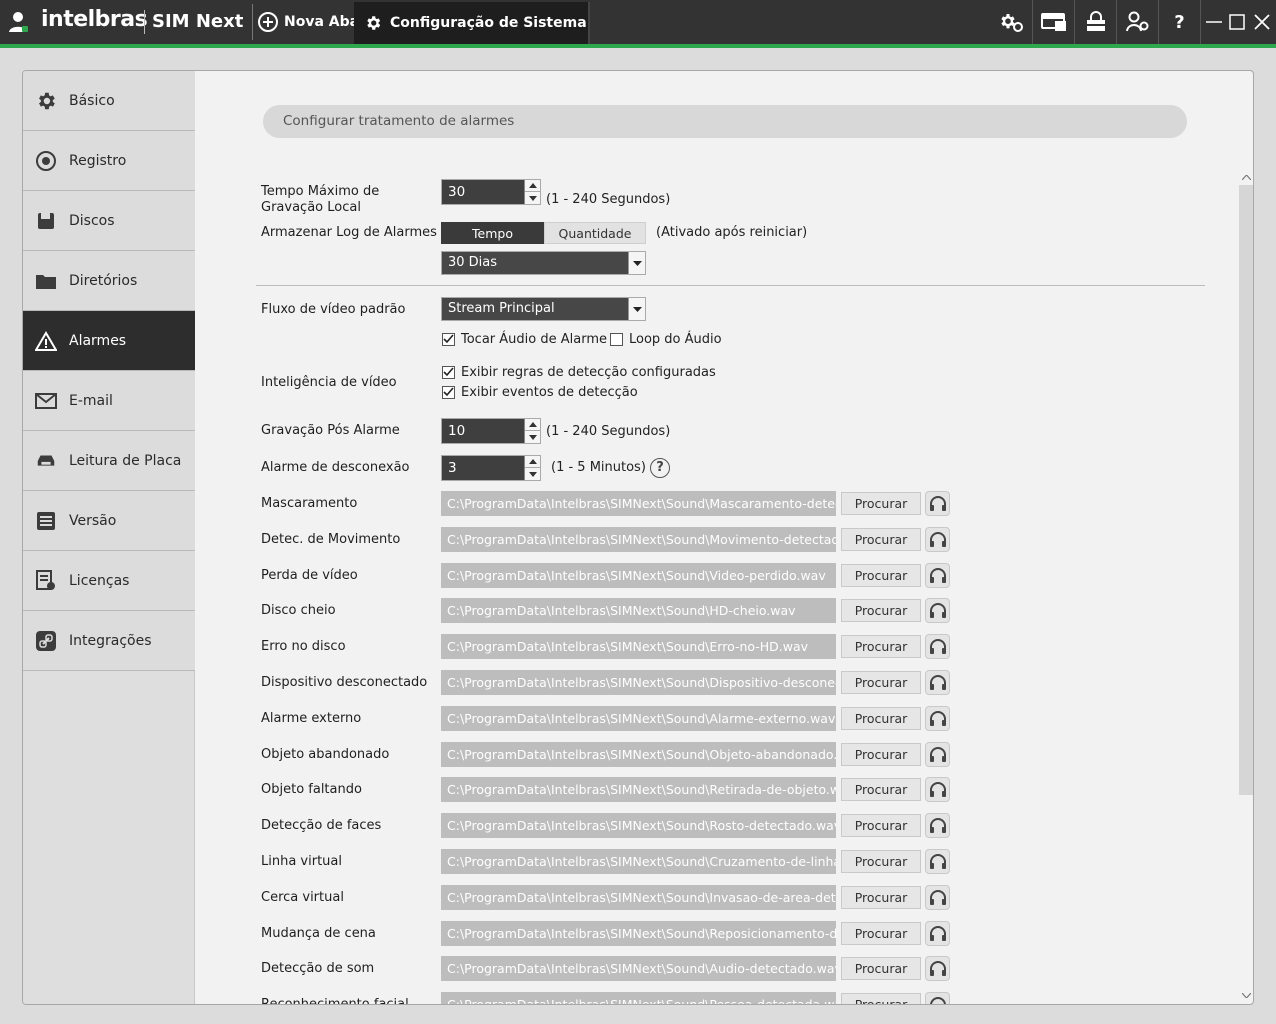  Describe the element at coordinates (109, 521) in the screenshot. I see `sidebar-item-versao: Versão` at that location.